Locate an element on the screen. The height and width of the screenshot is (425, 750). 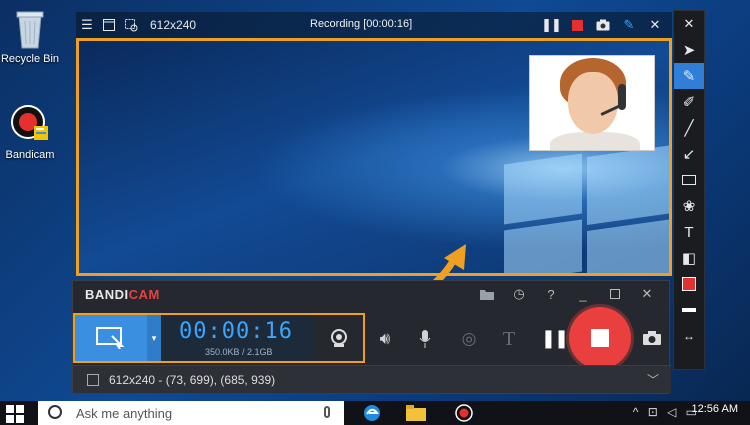
recording-status: Recording [00:00:16] is located at coordinates (361, 24).